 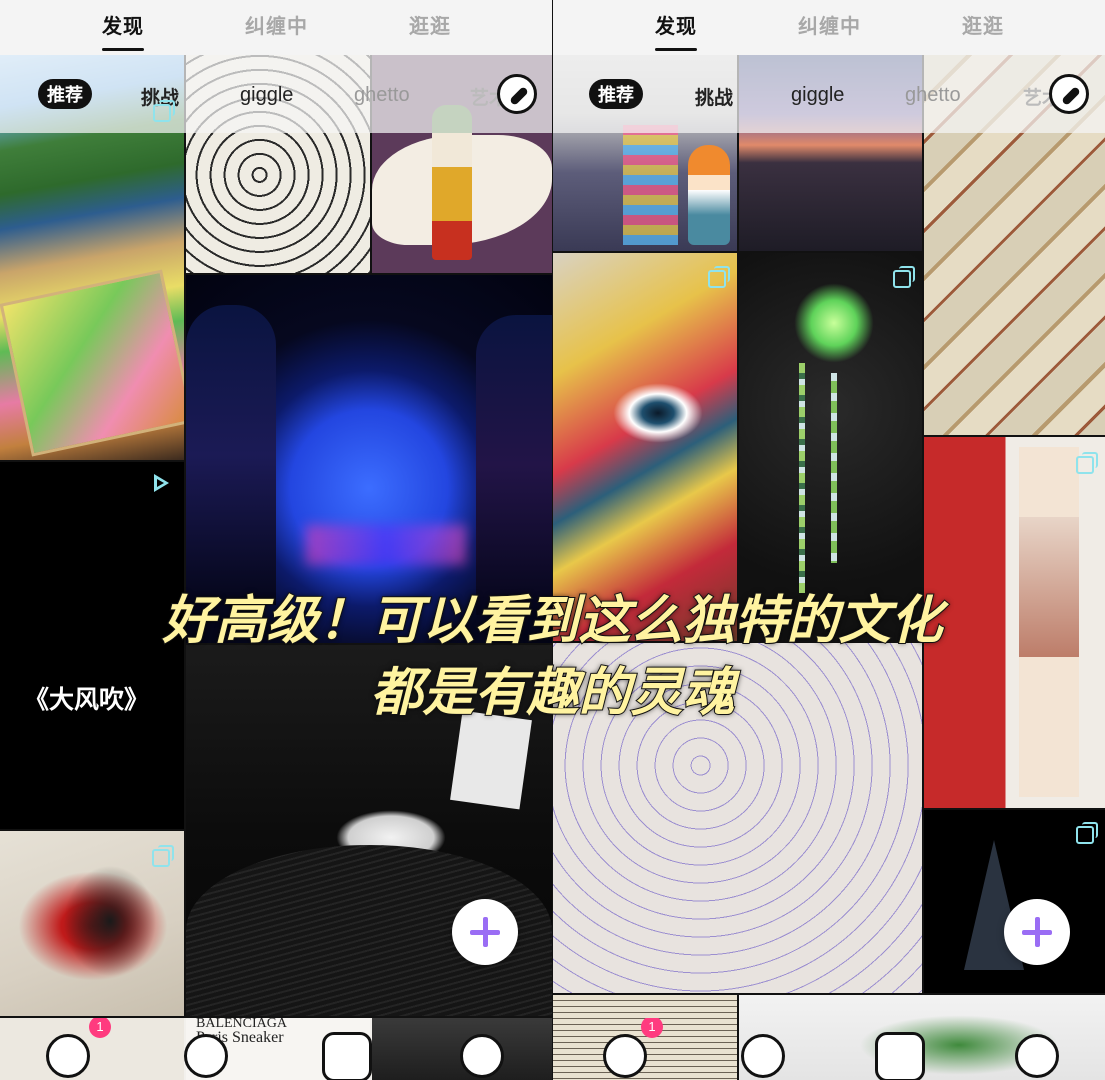 I want to click on green-flower, so click(x=834, y=323).